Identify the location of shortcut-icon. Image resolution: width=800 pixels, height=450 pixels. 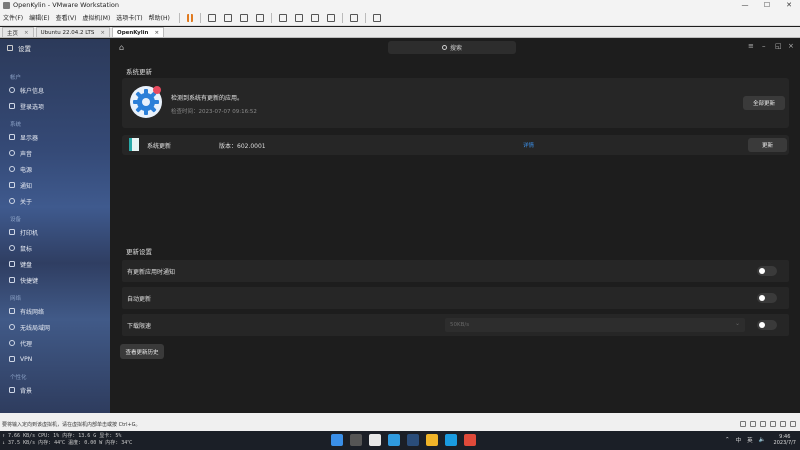
(12, 280).